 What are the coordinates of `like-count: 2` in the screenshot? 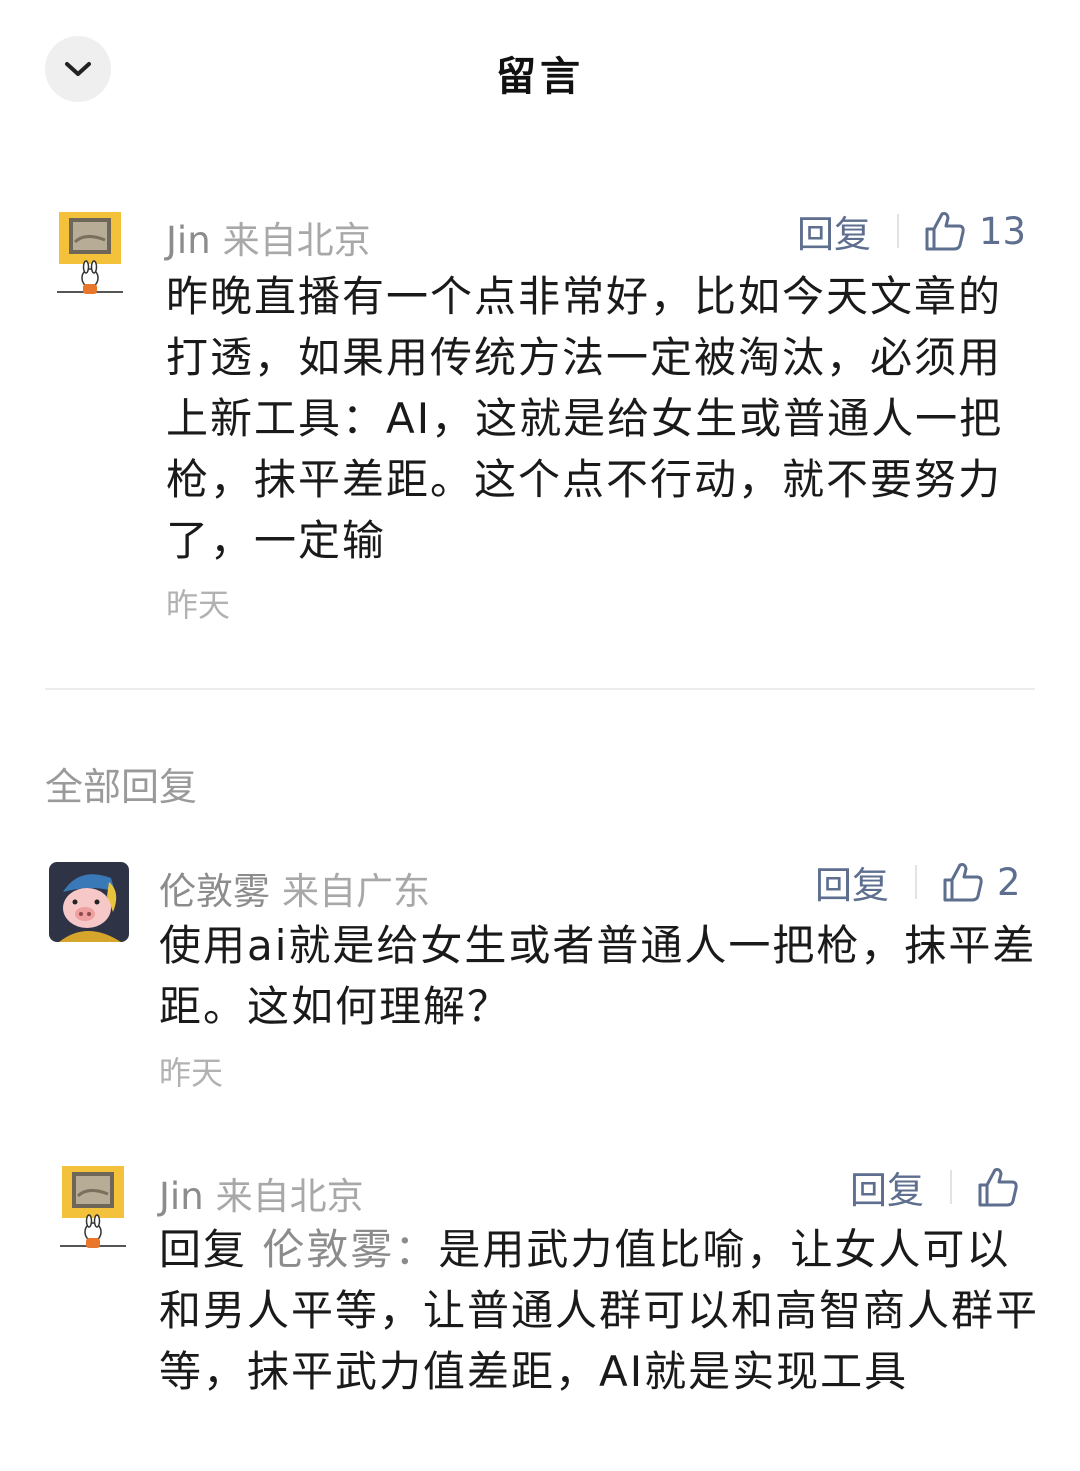 It's located at (1009, 882).